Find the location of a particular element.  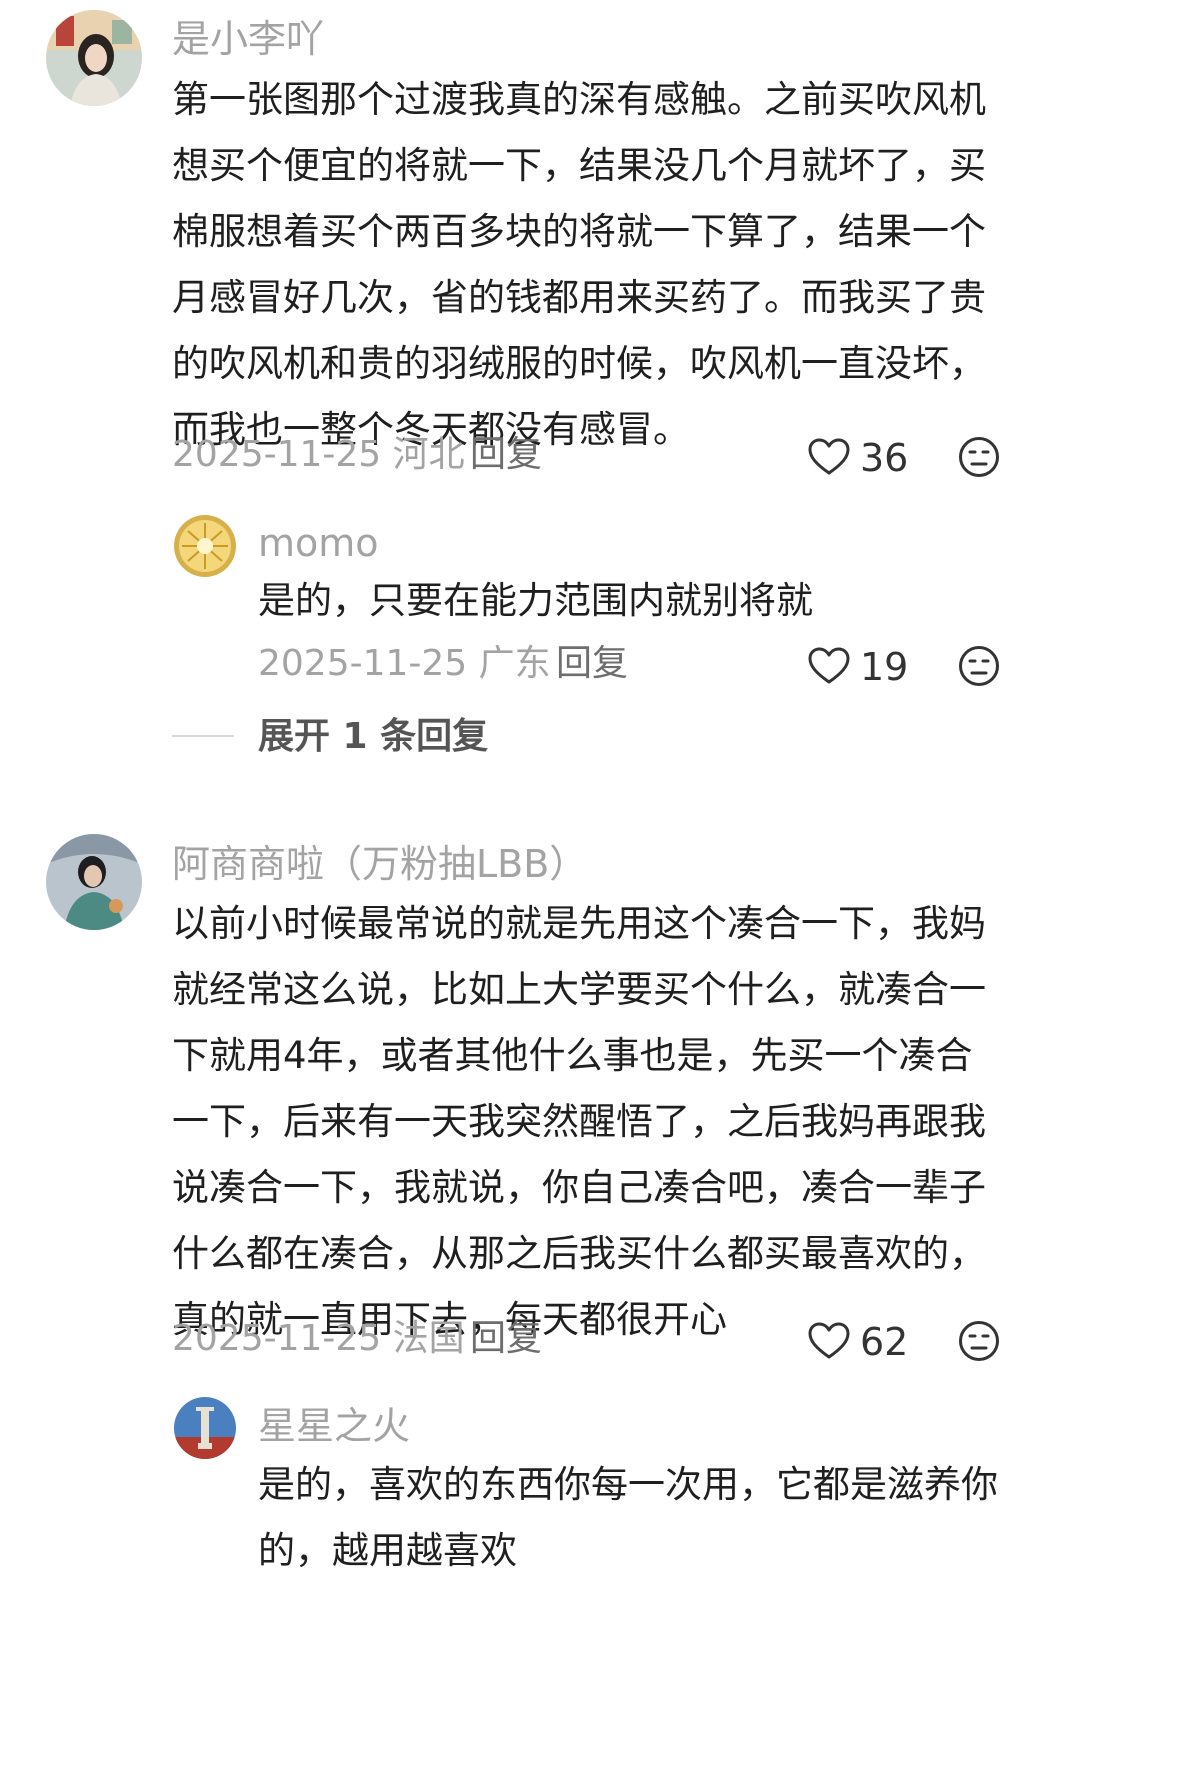

reply-body: 是的，只要在能力范围内就别将就 is located at coordinates (535, 601).